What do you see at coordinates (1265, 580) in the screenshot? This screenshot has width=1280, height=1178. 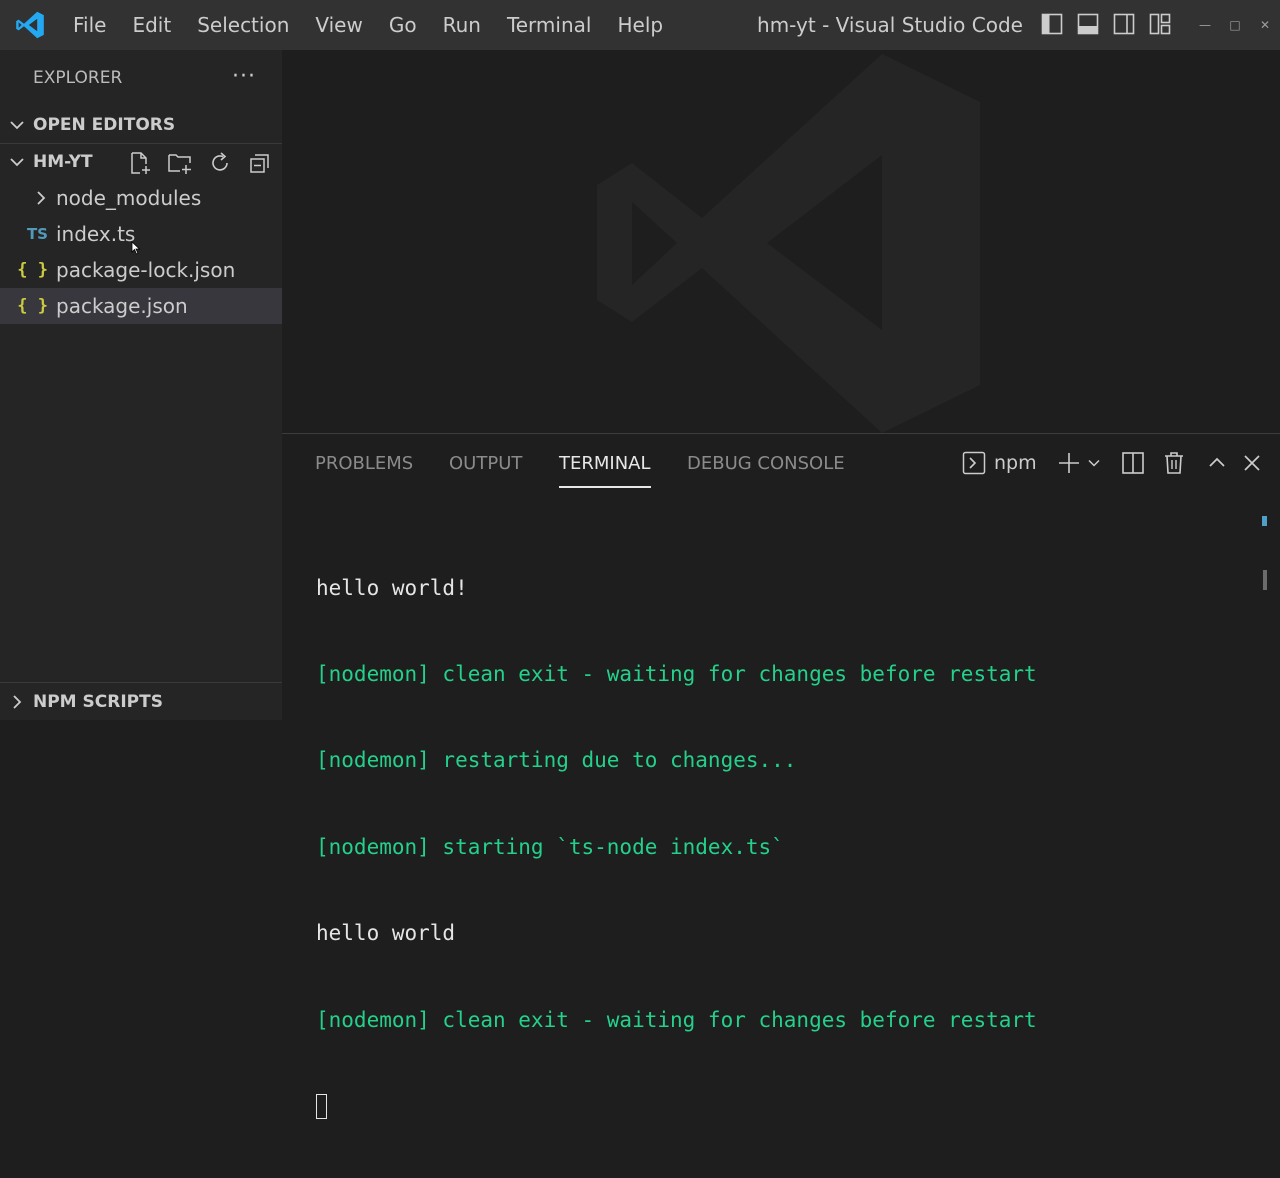 I see `terminal-scrollbar` at bounding box center [1265, 580].